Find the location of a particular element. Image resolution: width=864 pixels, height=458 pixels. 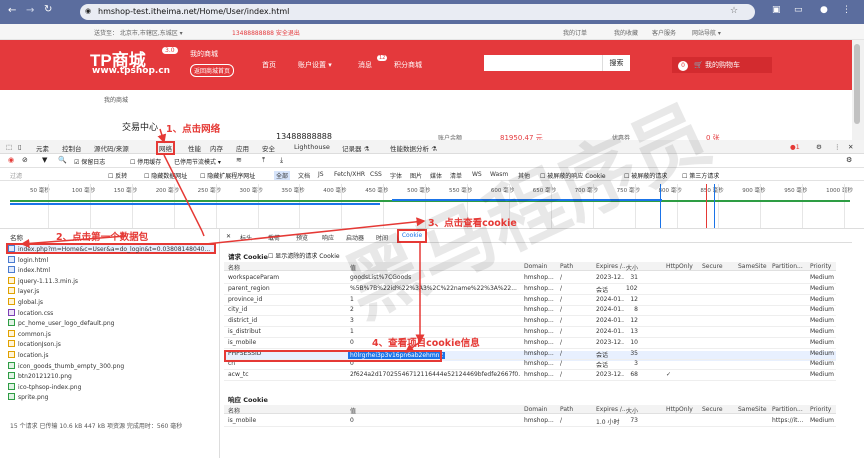

annotation-step1: 1、点击网络 is located at coordinates (193, 129).